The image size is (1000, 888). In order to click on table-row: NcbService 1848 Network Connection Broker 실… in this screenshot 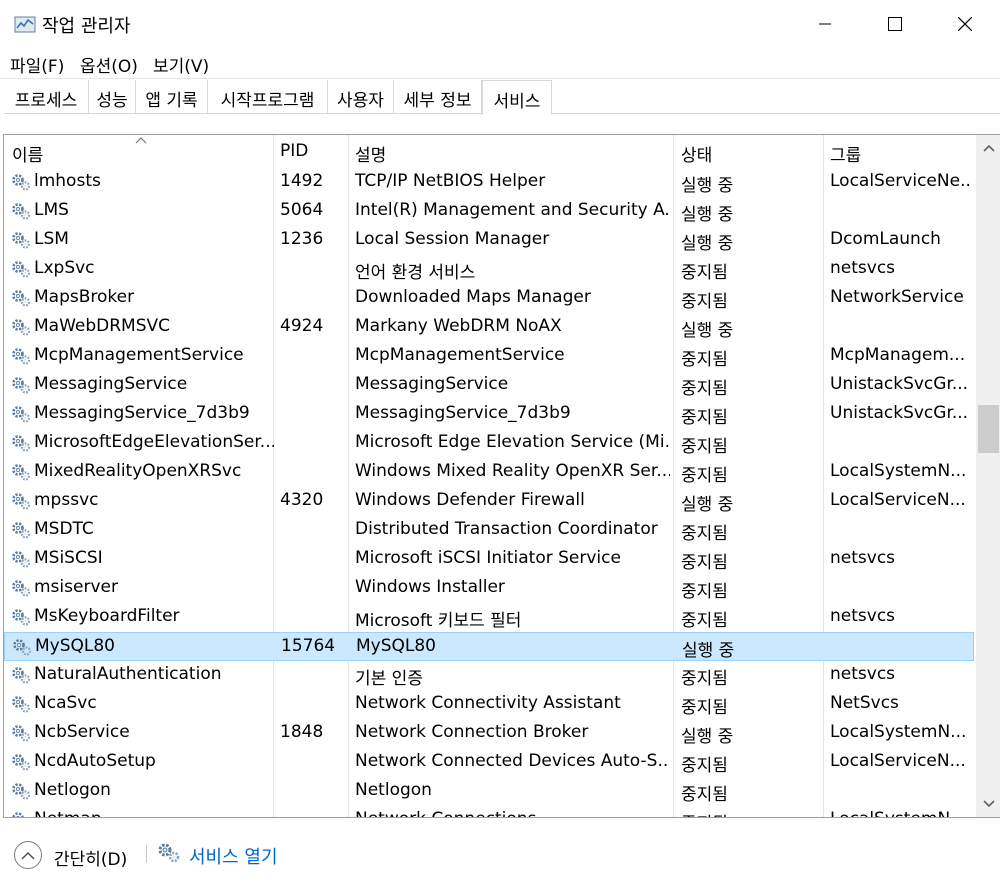, I will do `click(489, 733)`.